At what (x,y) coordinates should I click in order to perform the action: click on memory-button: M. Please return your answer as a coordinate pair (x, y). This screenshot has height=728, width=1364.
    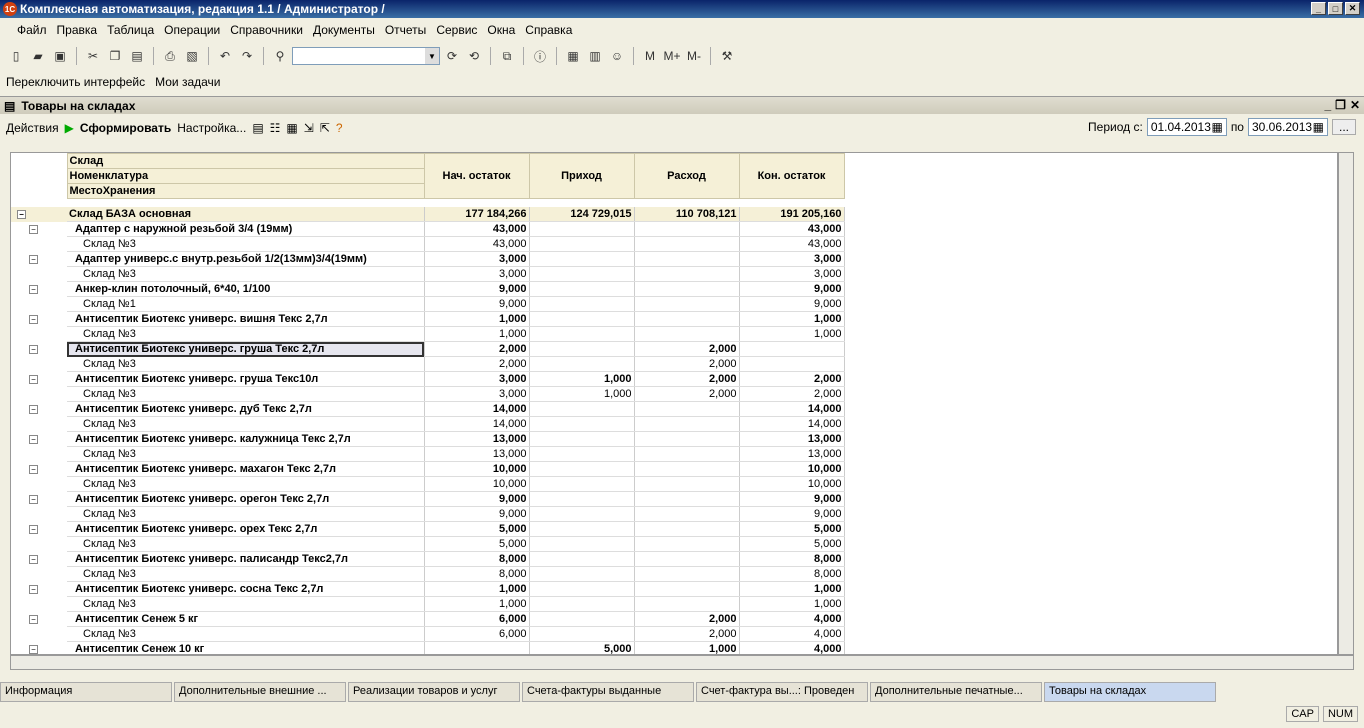
    Looking at the image, I should click on (650, 56).